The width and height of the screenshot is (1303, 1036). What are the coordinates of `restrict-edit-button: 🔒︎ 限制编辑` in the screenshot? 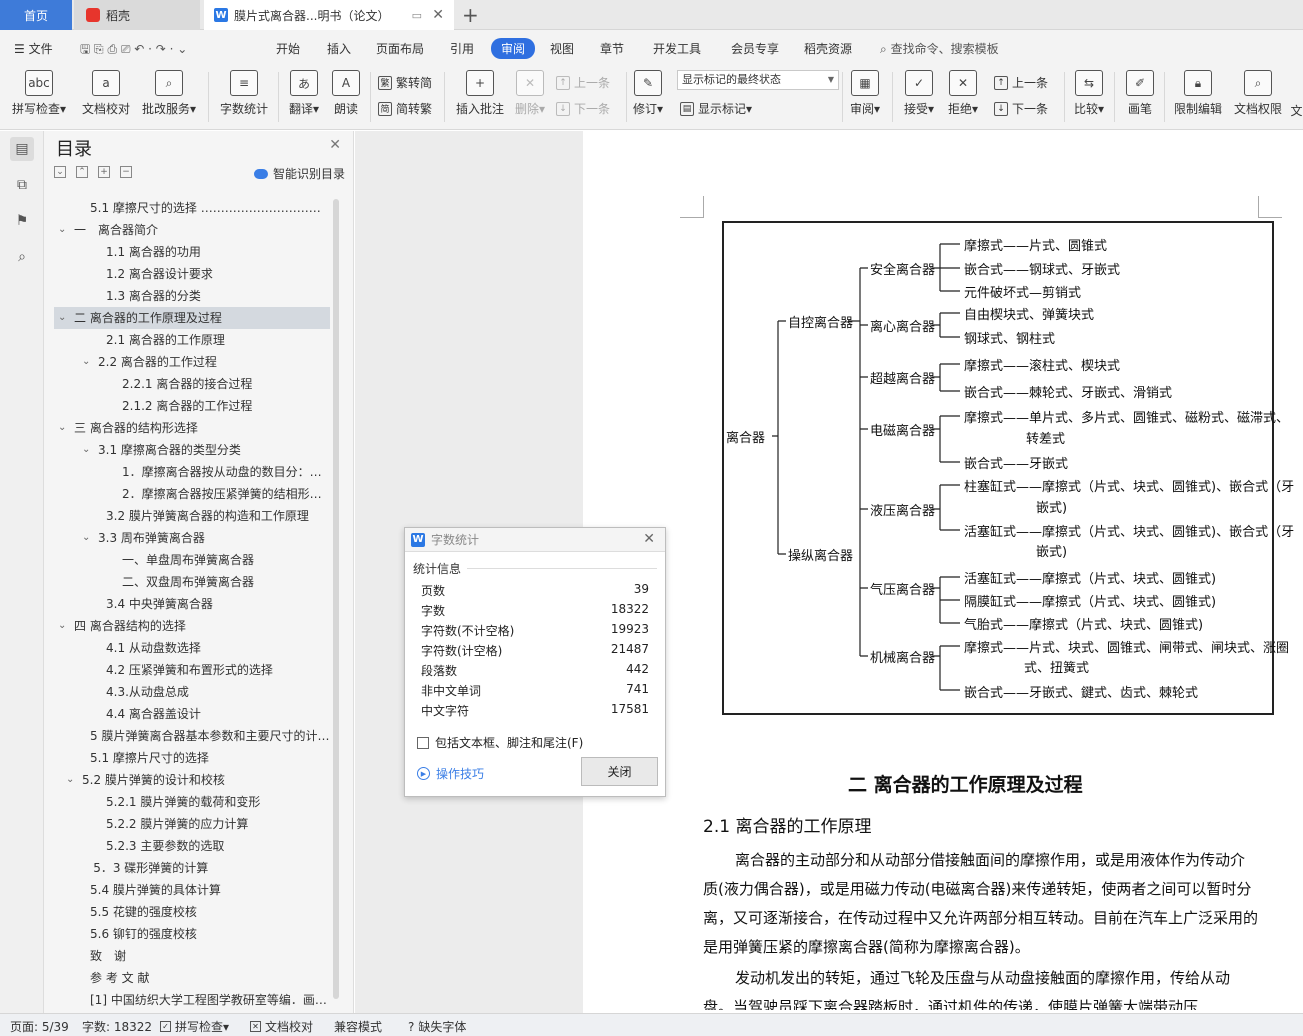 It's located at (1198, 93).